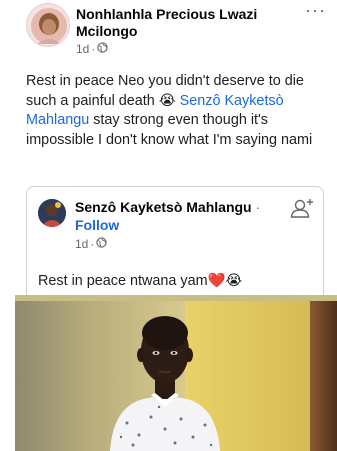 The image size is (337, 451). Describe the element at coordinates (216, 281) in the screenshot. I see `heart-emoji: ❤️` at that location.